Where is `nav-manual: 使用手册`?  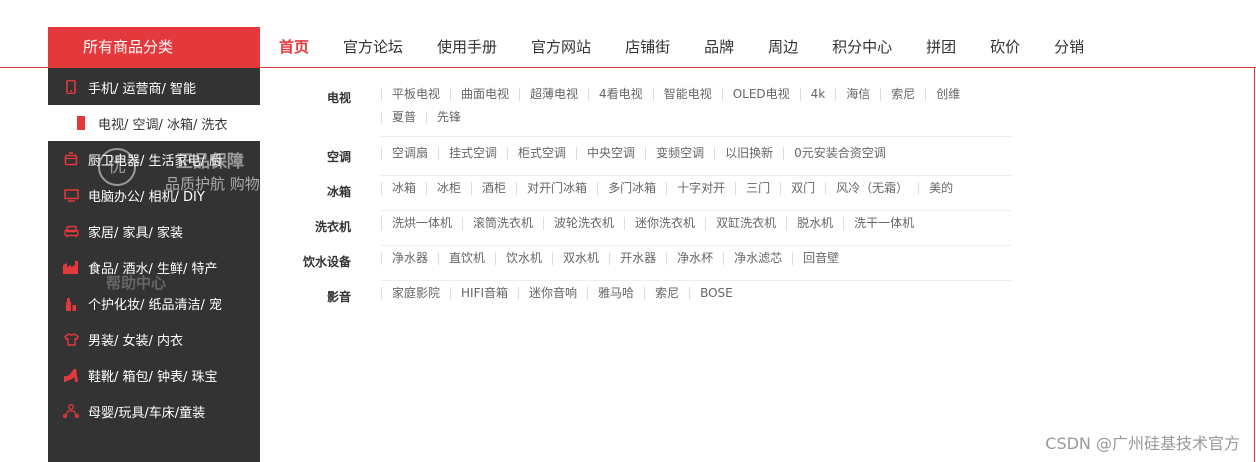 nav-manual: 使用手册 is located at coordinates (467, 47).